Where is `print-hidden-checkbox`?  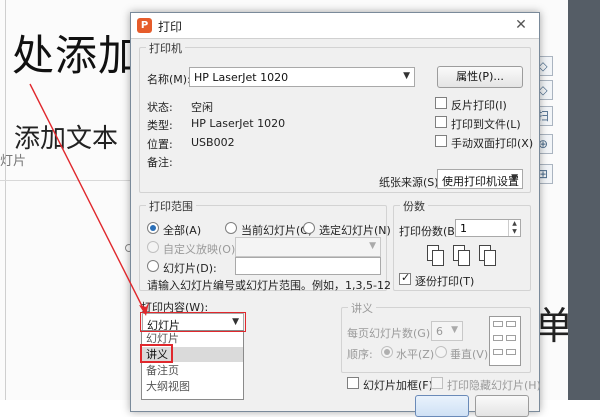 print-hidden-checkbox is located at coordinates (437, 383).